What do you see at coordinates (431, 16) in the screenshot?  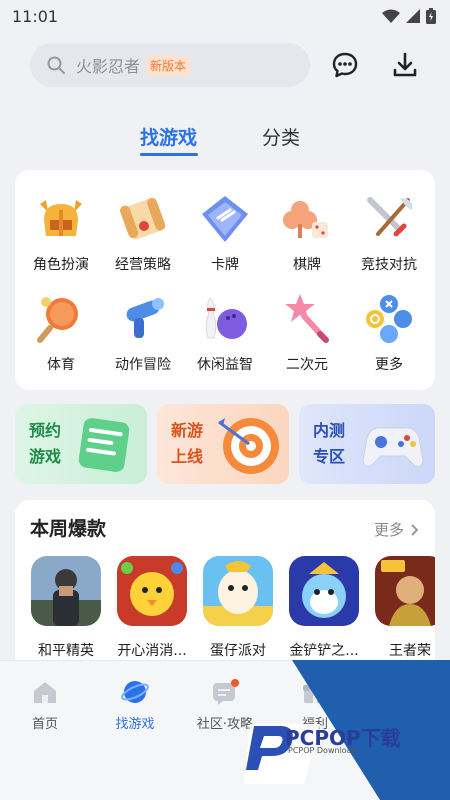 I see `battery-icon` at bounding box center [431, 16].